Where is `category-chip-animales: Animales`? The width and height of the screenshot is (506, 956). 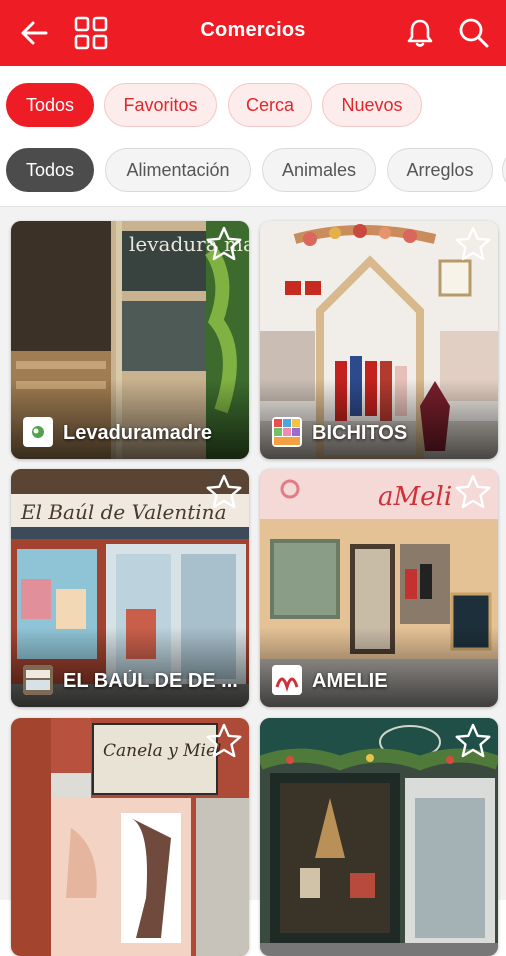 category-chip-animales: Animales is located at coordinates (319, 170).